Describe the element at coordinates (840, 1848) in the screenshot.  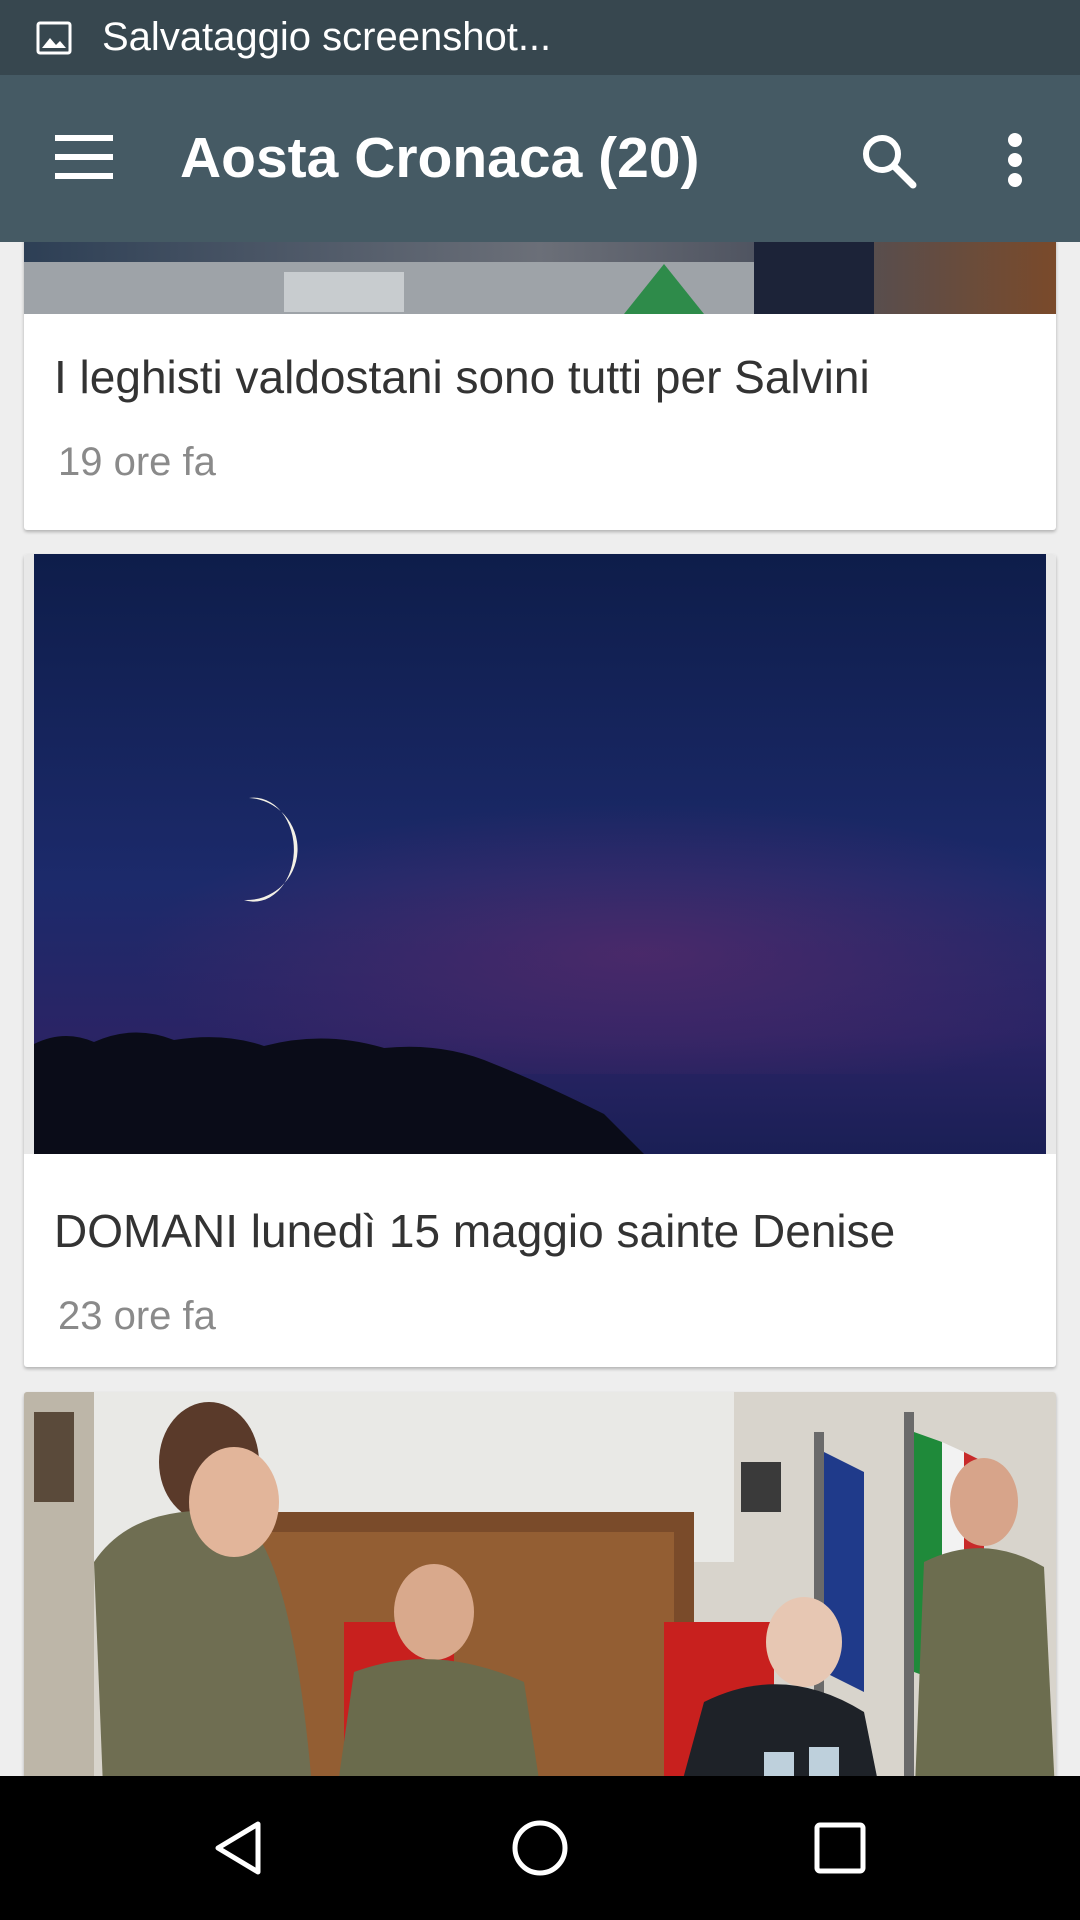
I see `recents-icon` at that location.